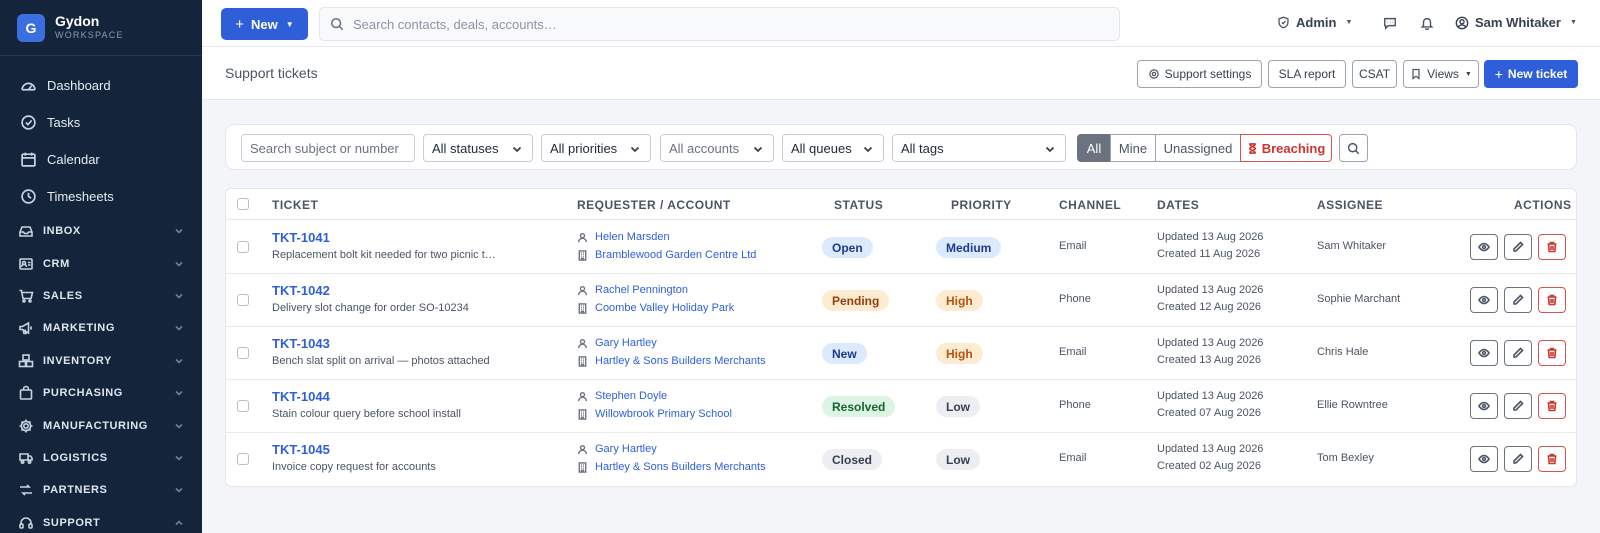 This screenshot has height=533, width=1600. Describe the element at coordinates (717, 148) in the screenshot. I see `accounts-filter-select: All accounts` at that location.